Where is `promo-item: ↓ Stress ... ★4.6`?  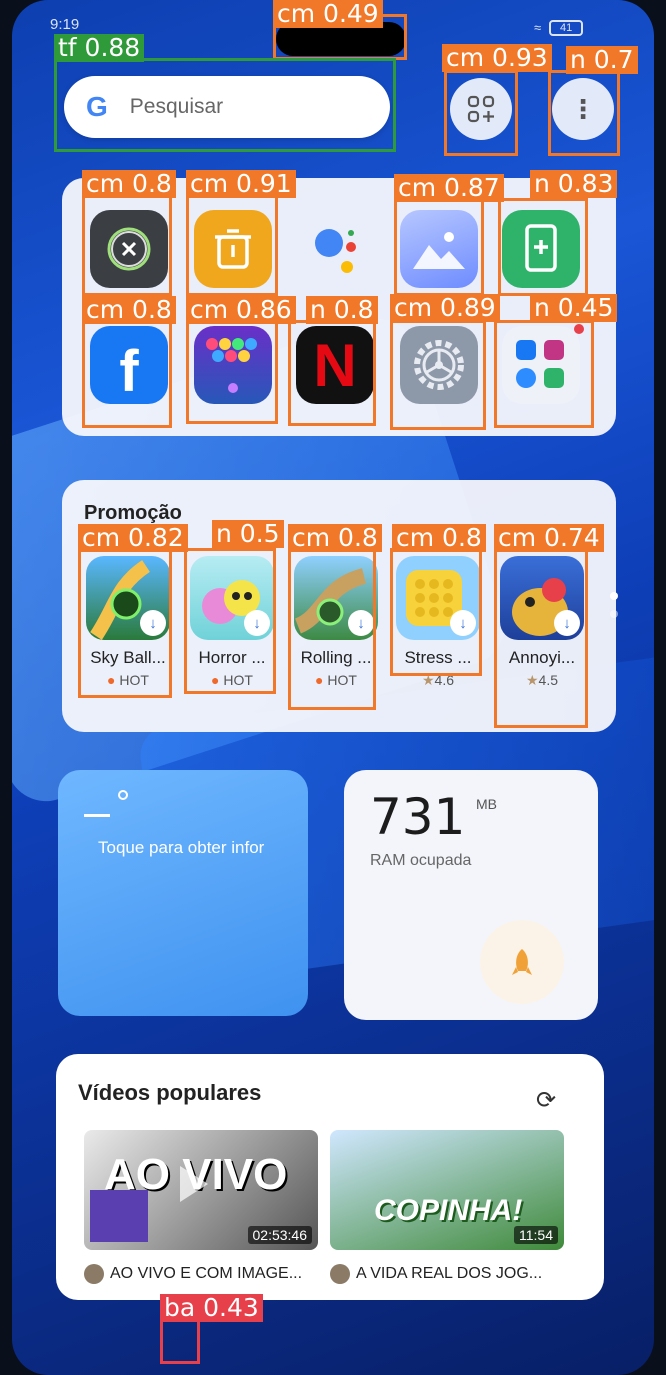 promo-item: ↓ Stress ... ★4.6 is located at coordinates (438, 622).